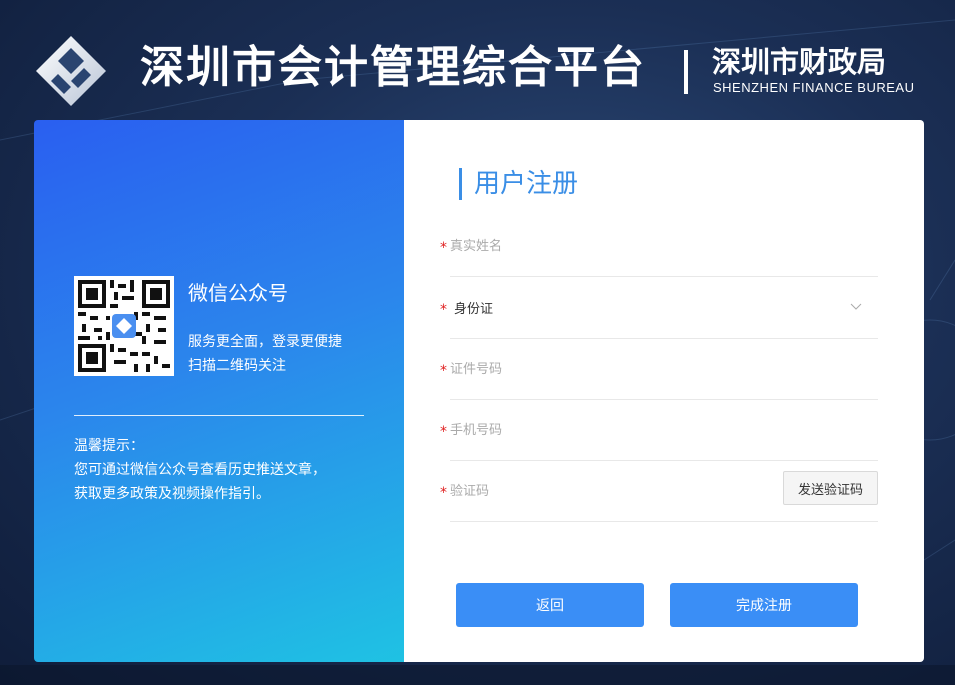  What do you see at coordinates (615, 246) in the screenshot?
I see `real-name-input` at bounding box center [615, 246].